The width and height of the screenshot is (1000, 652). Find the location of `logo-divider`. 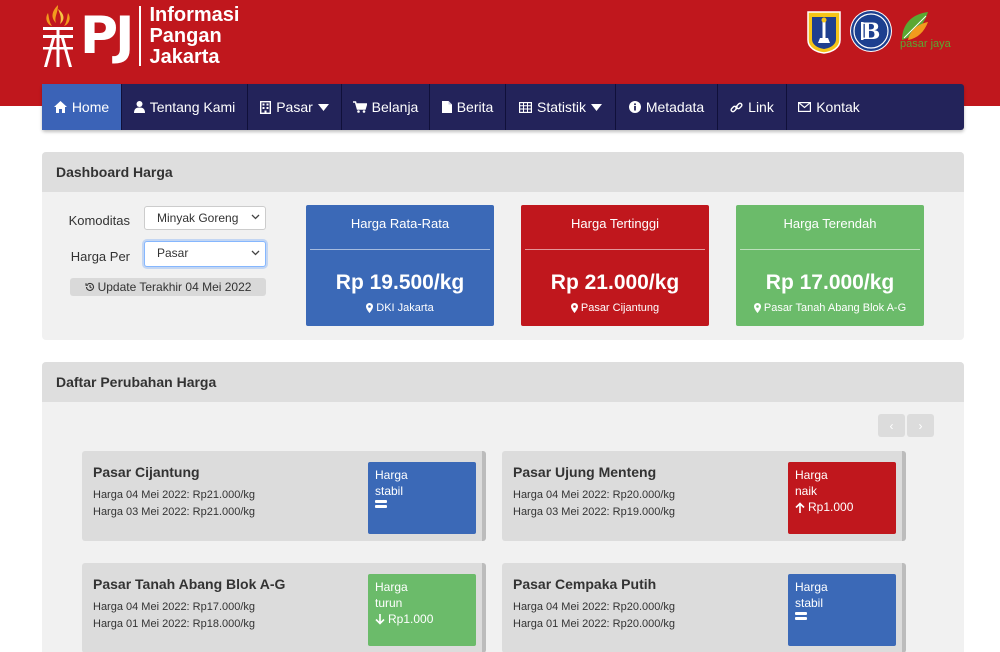

logo-divider is located at coordinates (140, 36).